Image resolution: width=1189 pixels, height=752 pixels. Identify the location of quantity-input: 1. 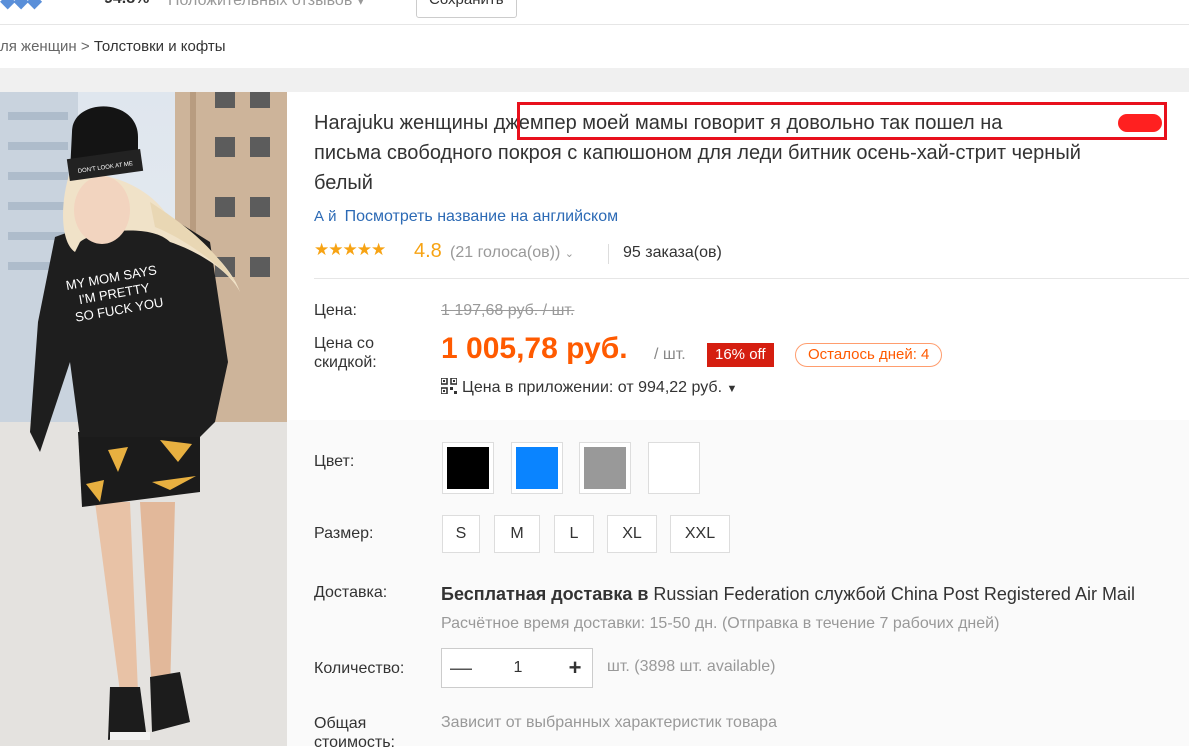
(518, 668).